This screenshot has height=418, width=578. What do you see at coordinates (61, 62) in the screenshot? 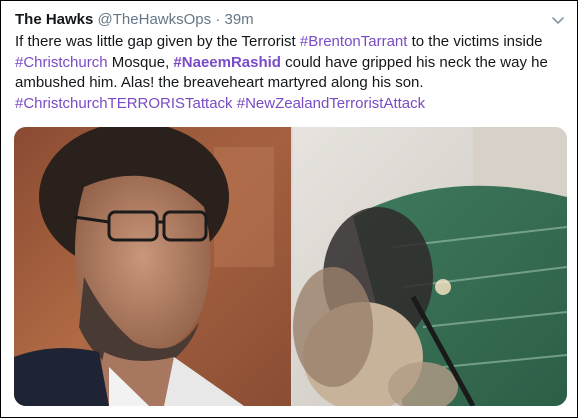
I see `hashtag-christchurch: #Christchurch` at bounding box center [61, 62].